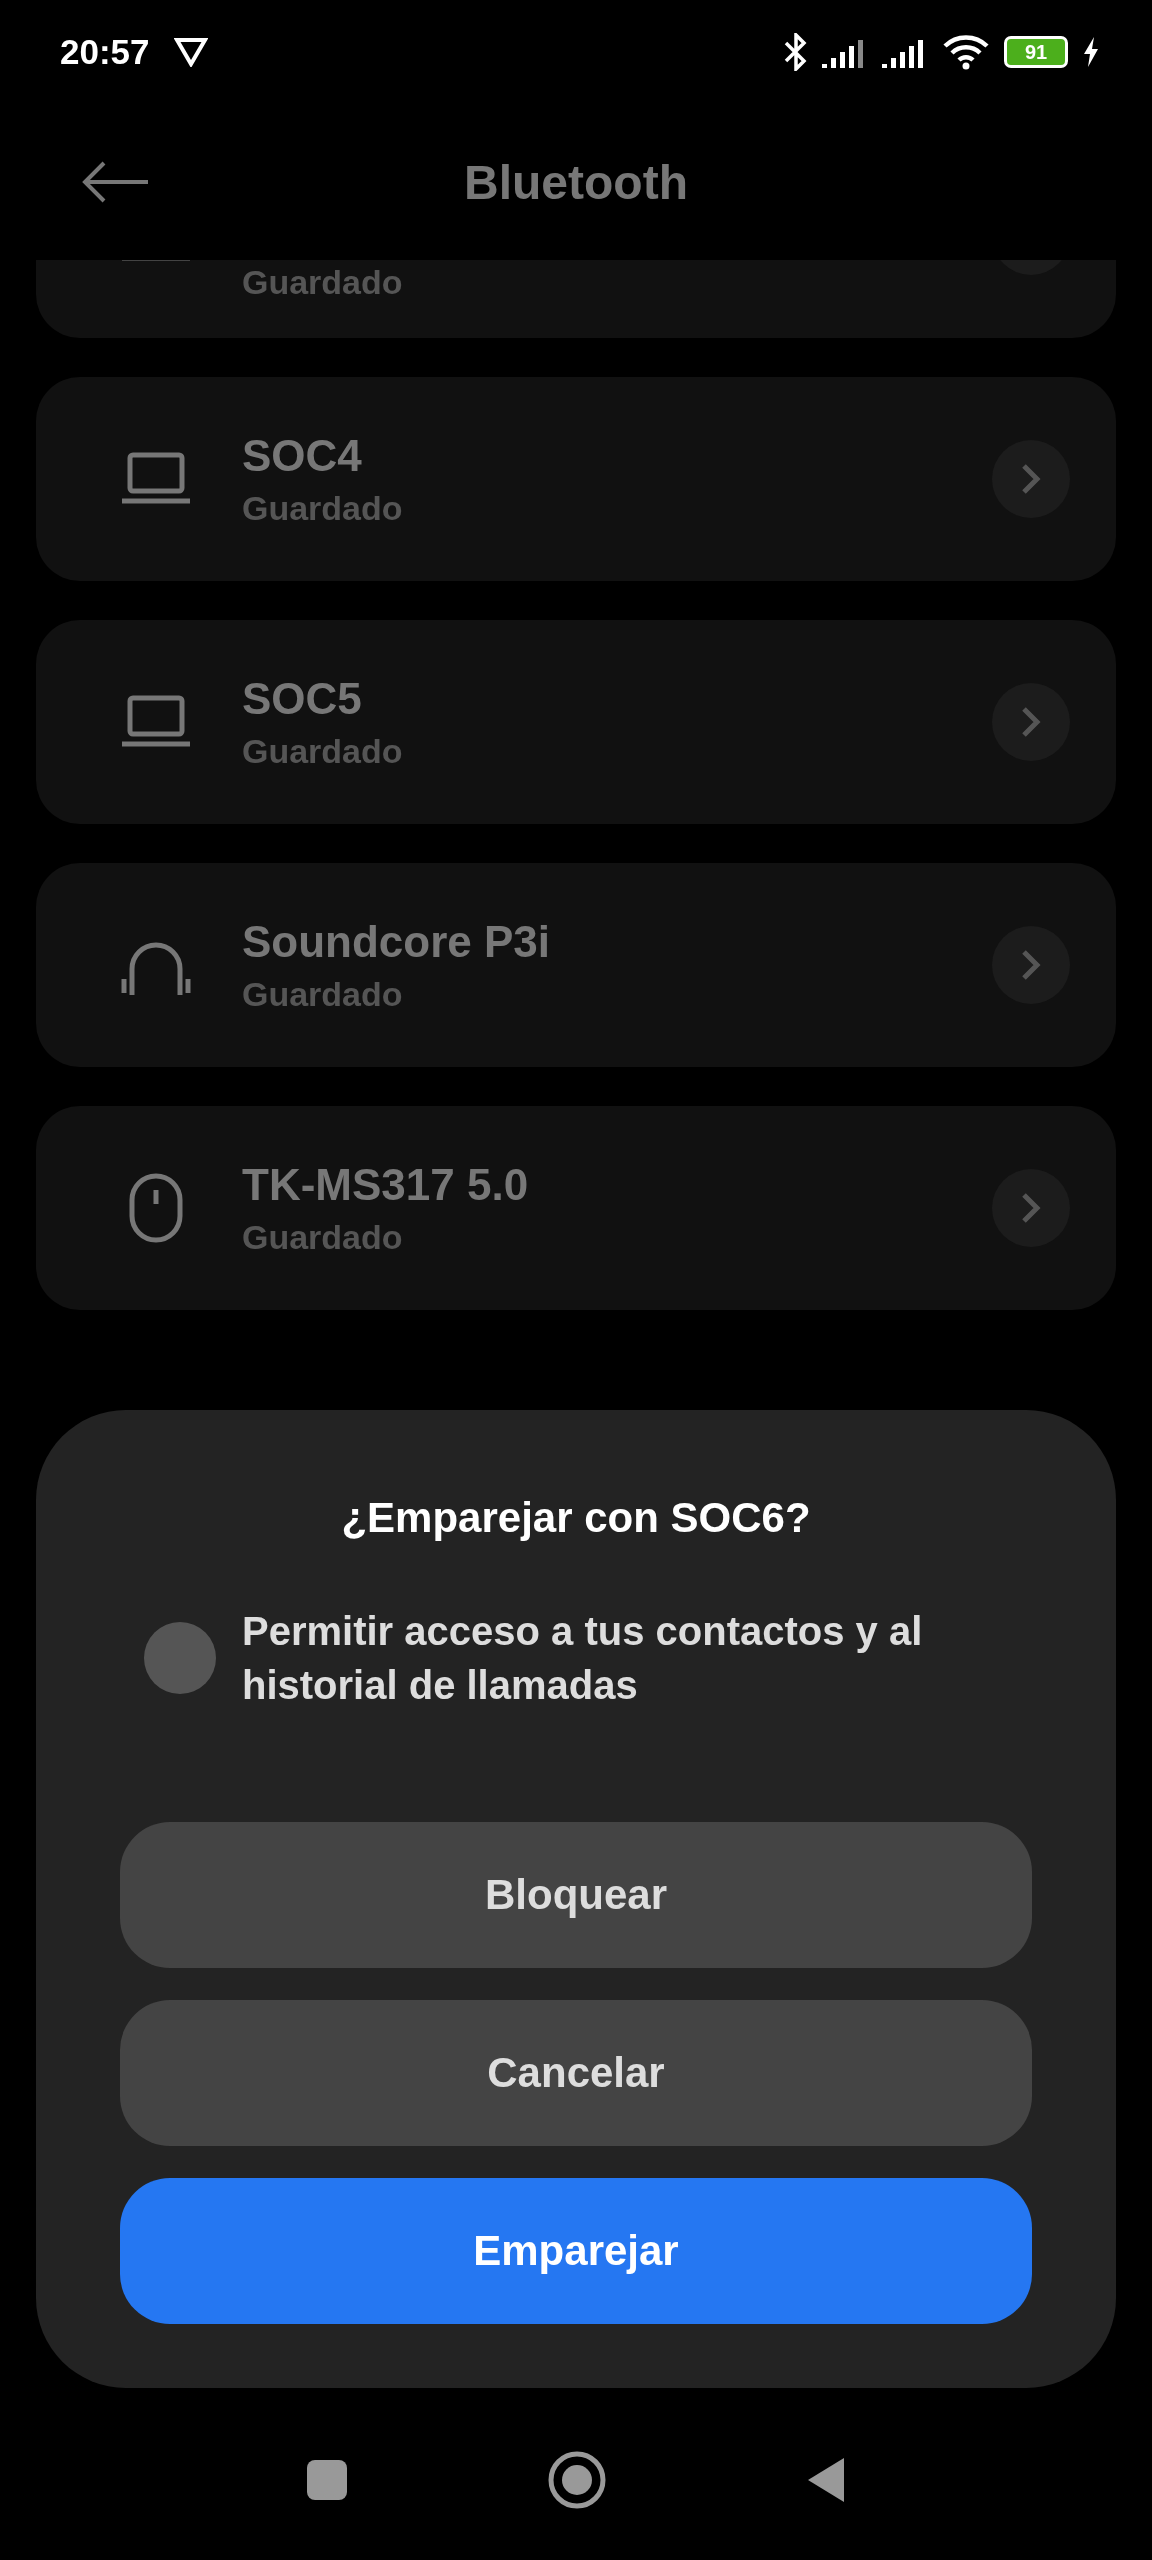 This screenshot has height=2560, width=1152. Describe the element at coordinates (302, 698) in the screenshot. I see `device-name: SOC5` at that location.